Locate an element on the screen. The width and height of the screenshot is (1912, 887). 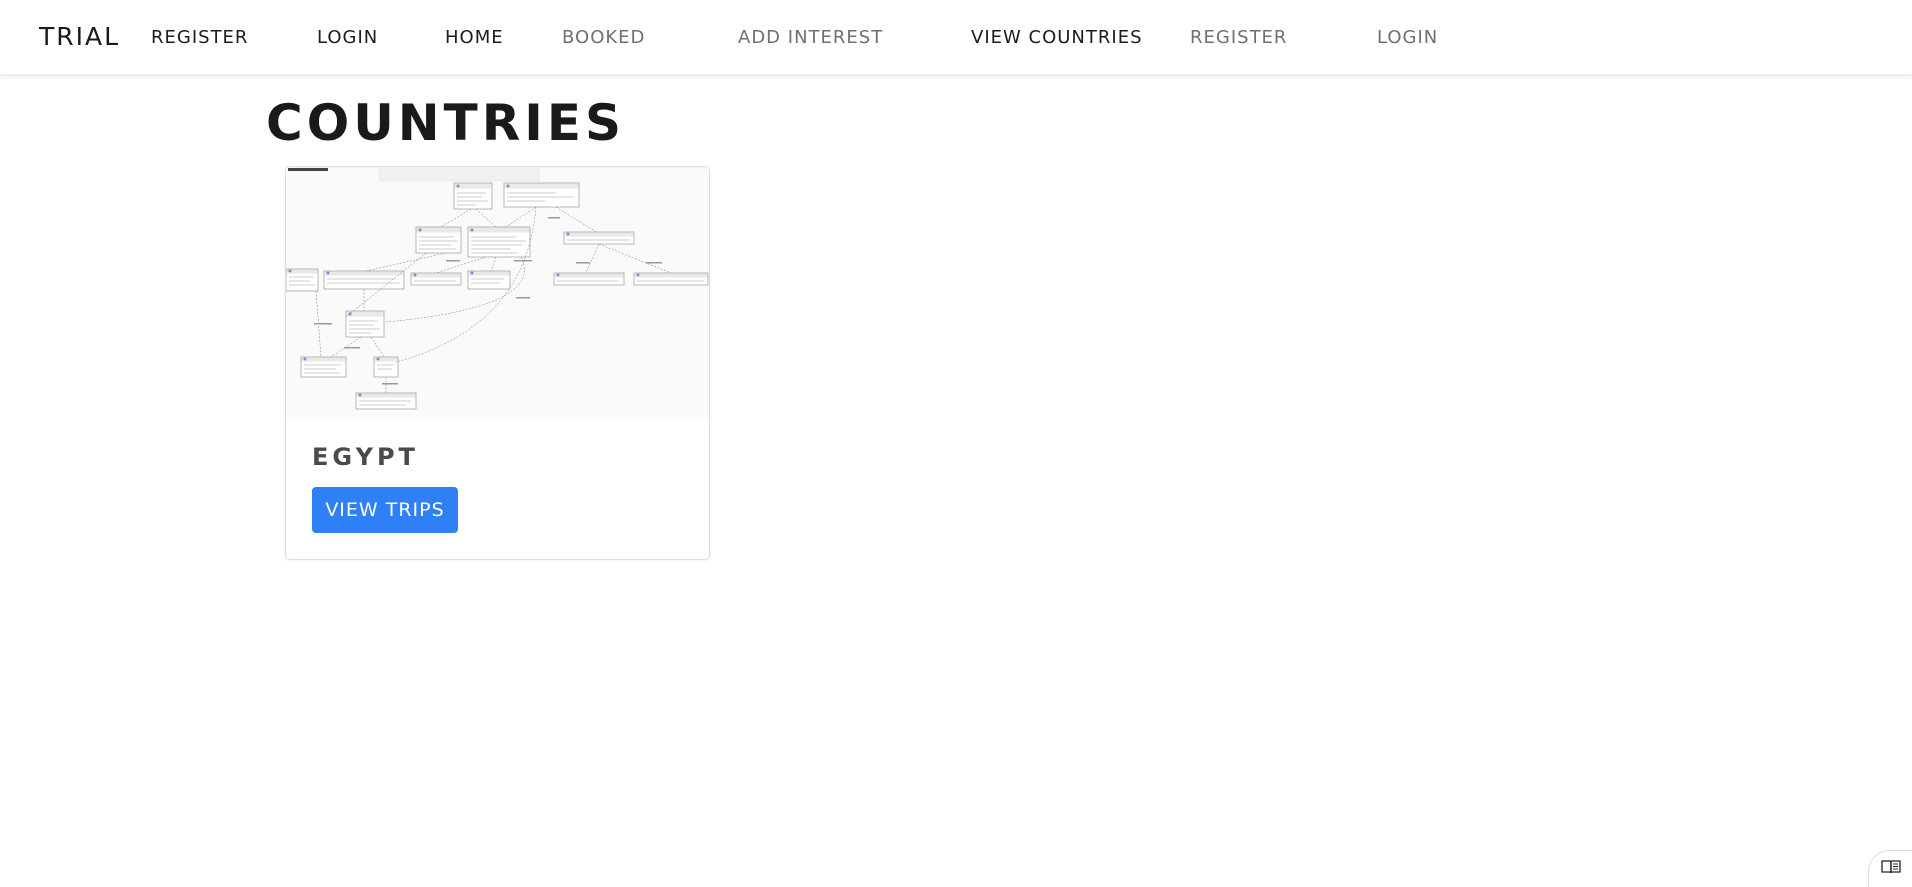
brand-logo: TRIAL is located at coordinates (79, 36).